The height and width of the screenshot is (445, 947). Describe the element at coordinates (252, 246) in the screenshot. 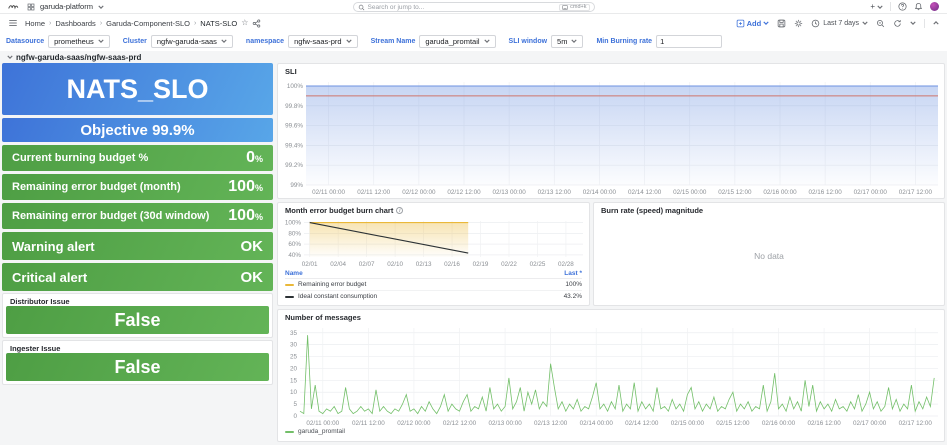

I see `stat-value: OK` at that location.